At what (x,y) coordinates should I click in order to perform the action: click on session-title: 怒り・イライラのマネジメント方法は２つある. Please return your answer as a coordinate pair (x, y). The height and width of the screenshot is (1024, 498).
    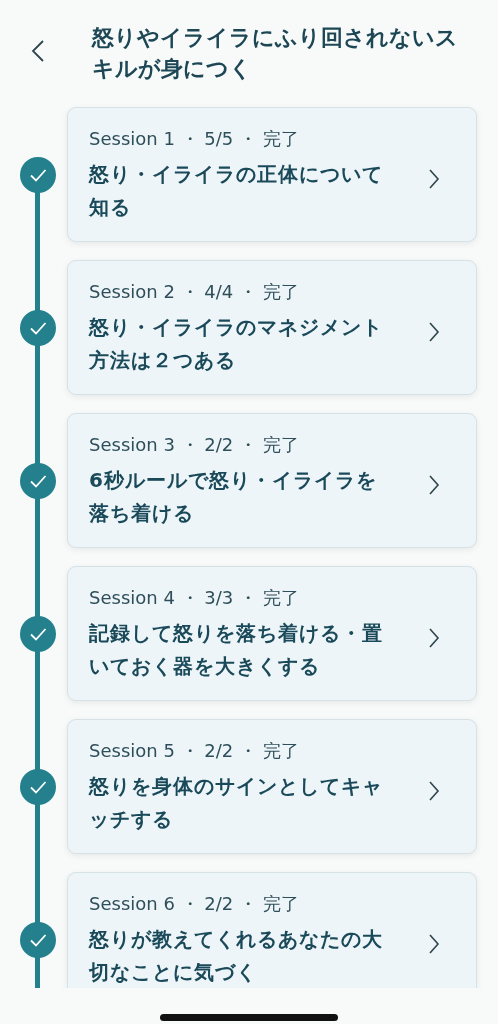
    Looking at the image, I should click on (236, 343).